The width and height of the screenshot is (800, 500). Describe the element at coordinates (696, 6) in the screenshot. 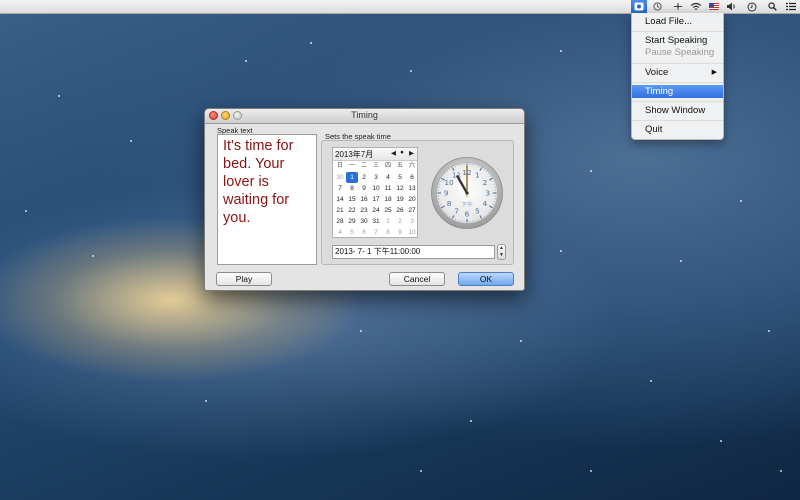

I see `wifi-icon` at that location.